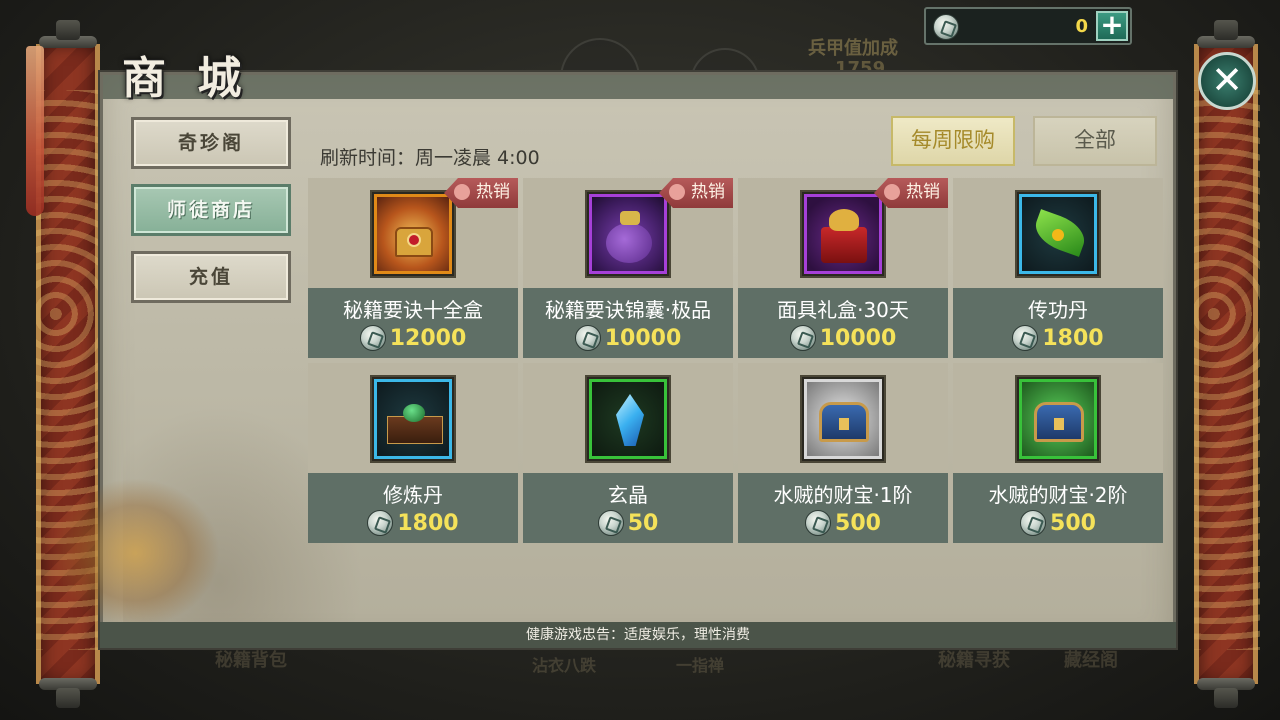 This screenshot has width=1280, height=720. I want to click on item-name: 玄晶, so click(628, 495).